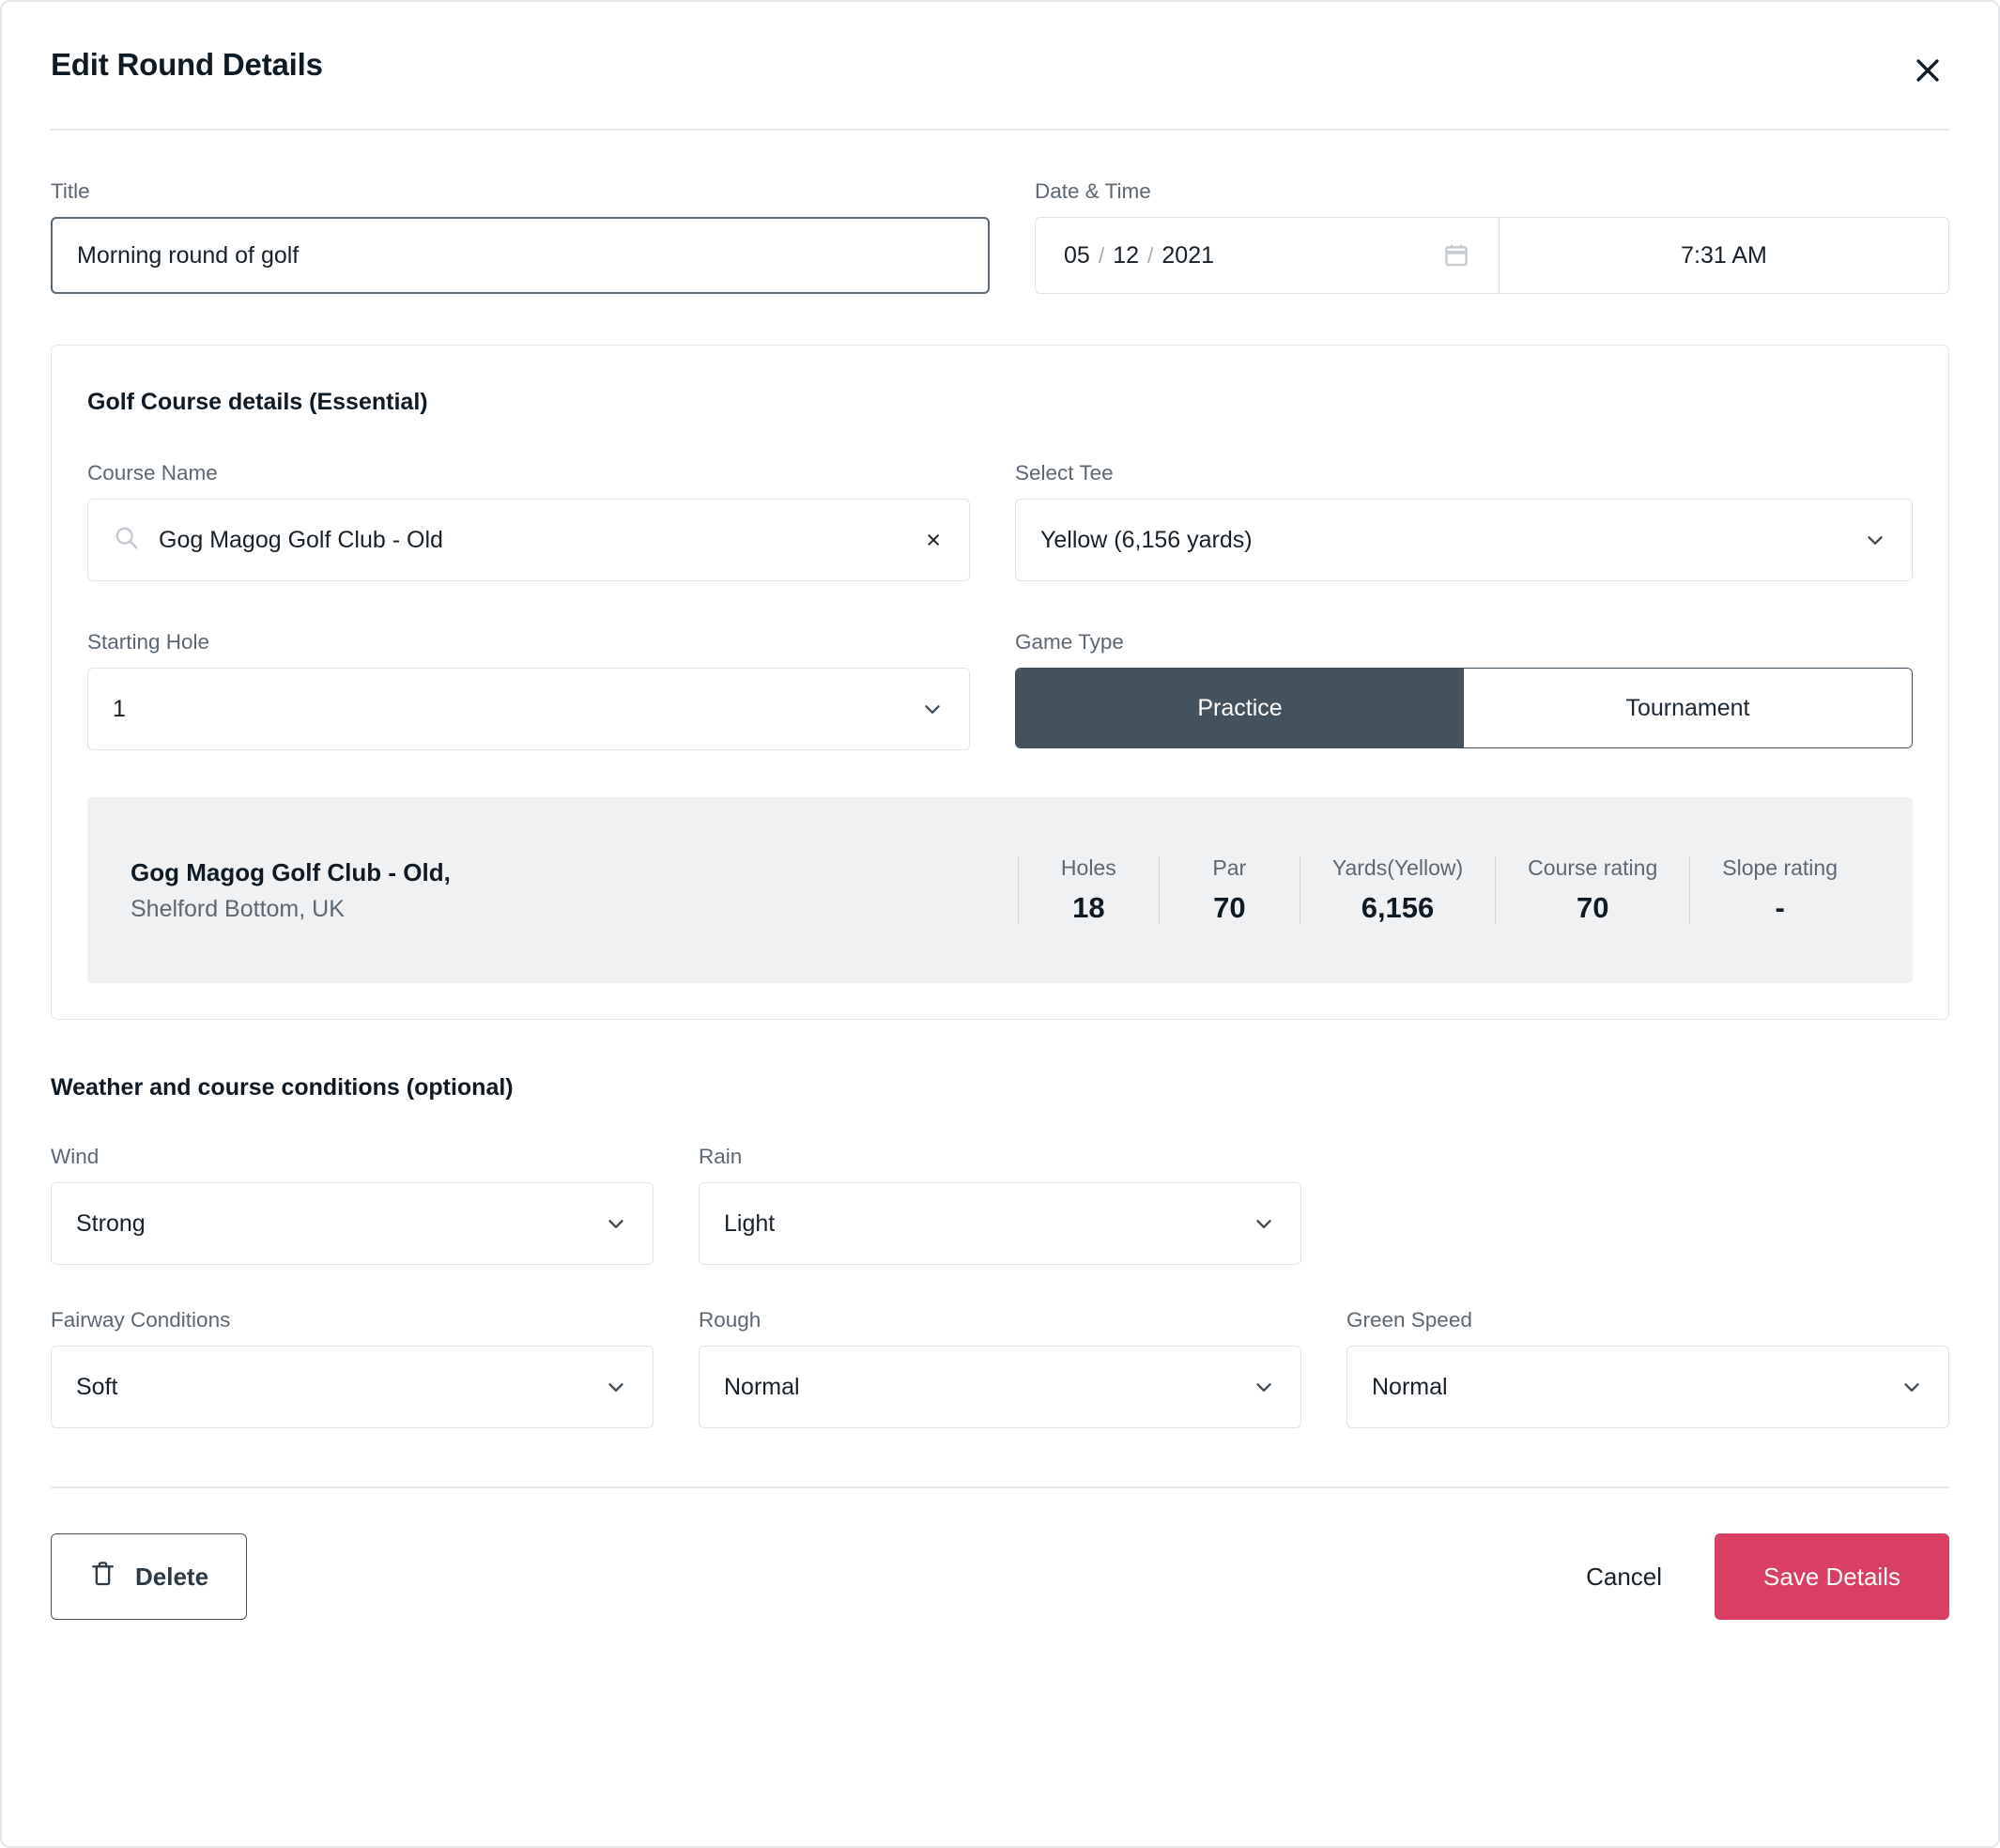 Image resolution: width=2000 pixels, height=1848 pixels. What do you see at coordinates (1647, 1387) in the screenshot?
I see `green-speed-dropdown: Normal` at bounding box center [1647, 1387].